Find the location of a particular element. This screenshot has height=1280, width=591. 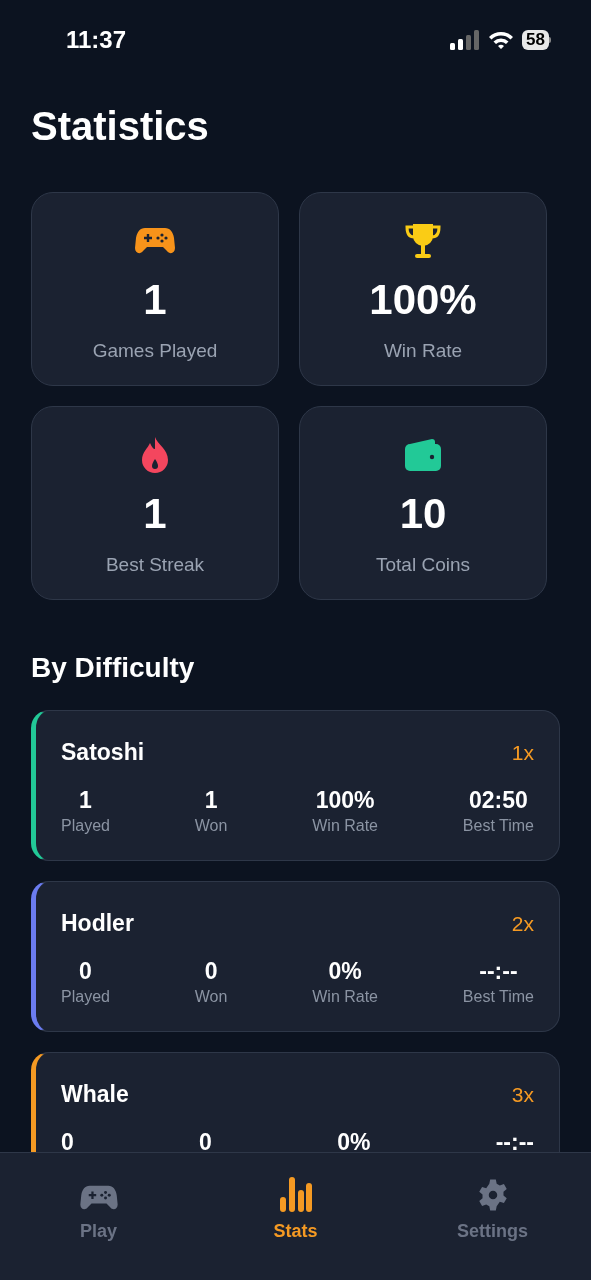

difficulty-stat-value: 02:50 is located at coordinates (498, 799).